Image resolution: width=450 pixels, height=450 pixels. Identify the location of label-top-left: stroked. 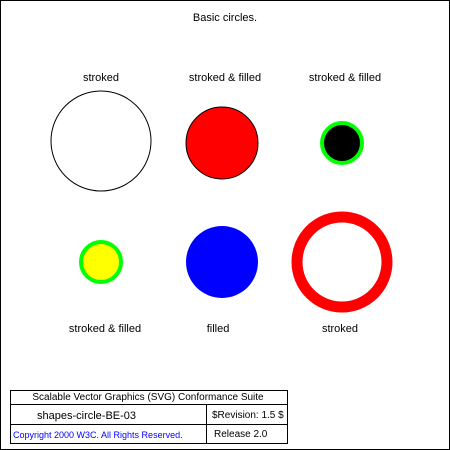
(101, 78).